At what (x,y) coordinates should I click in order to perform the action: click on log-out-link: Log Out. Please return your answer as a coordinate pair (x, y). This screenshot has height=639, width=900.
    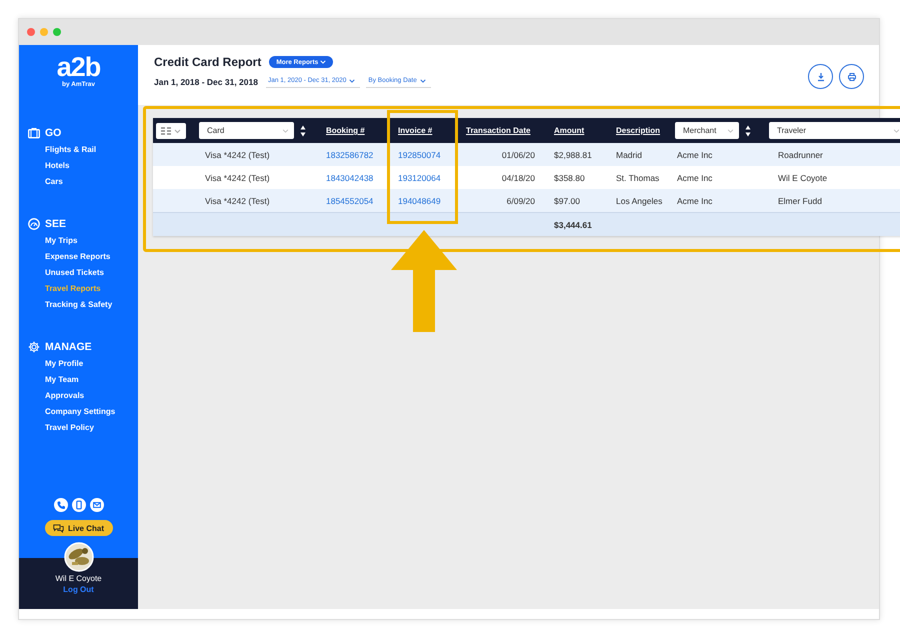
    Looking at the image, I should click on (78, 589).